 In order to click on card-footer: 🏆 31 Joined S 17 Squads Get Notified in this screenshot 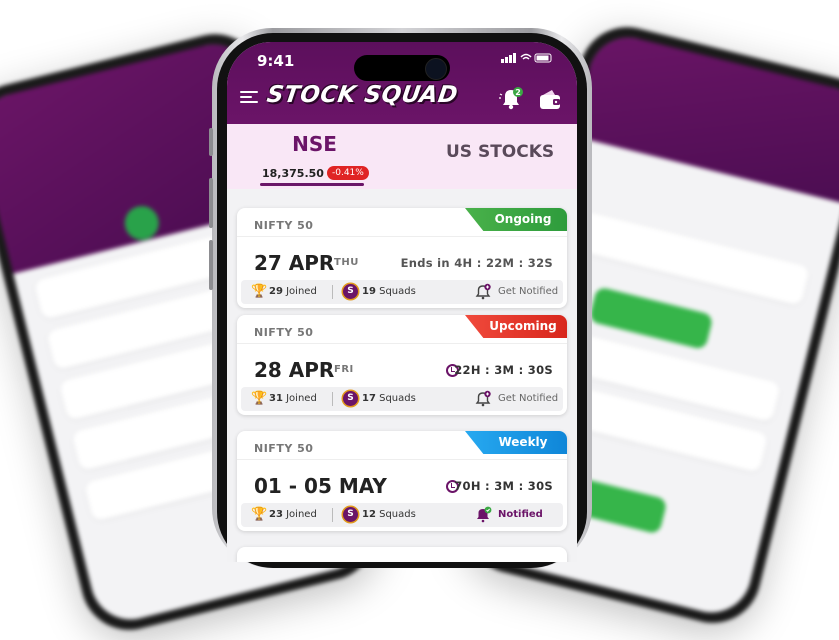, I will do `click(402, 399)`.